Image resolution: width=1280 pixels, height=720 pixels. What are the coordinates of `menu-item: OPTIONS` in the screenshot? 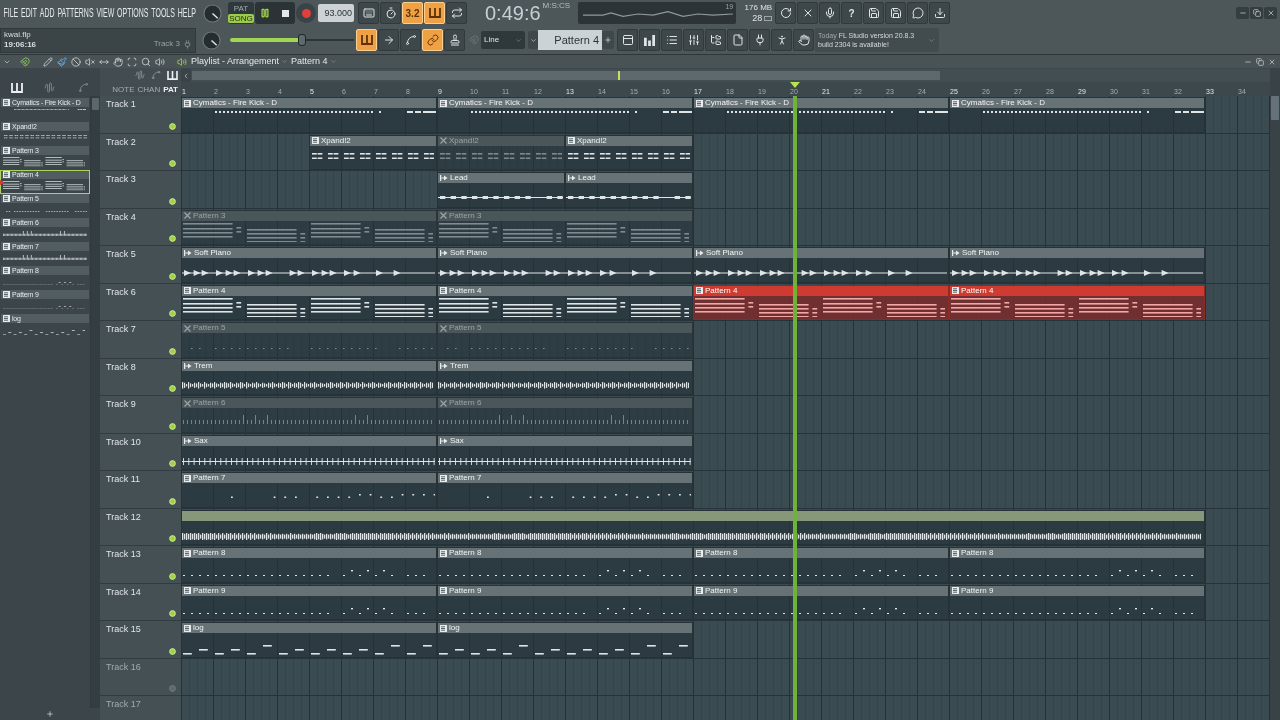 It's located at (133, 13).